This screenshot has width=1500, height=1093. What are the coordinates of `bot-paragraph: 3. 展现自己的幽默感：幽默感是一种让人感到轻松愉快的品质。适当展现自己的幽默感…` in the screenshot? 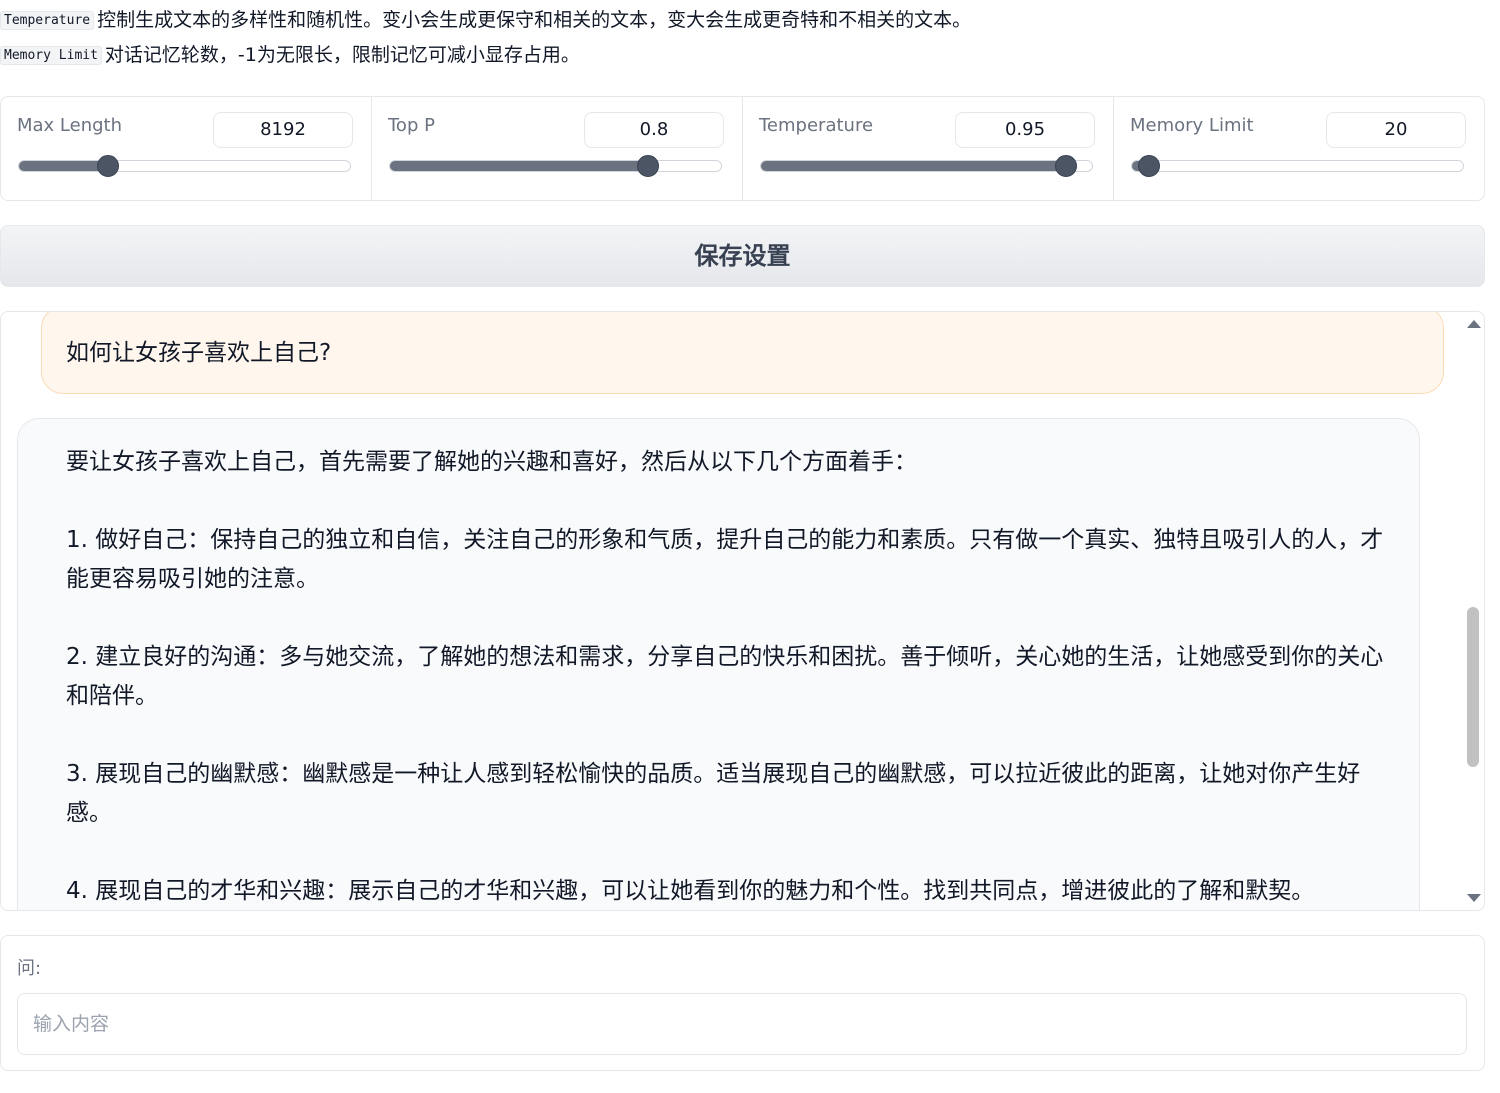 It's located at (713, 793).